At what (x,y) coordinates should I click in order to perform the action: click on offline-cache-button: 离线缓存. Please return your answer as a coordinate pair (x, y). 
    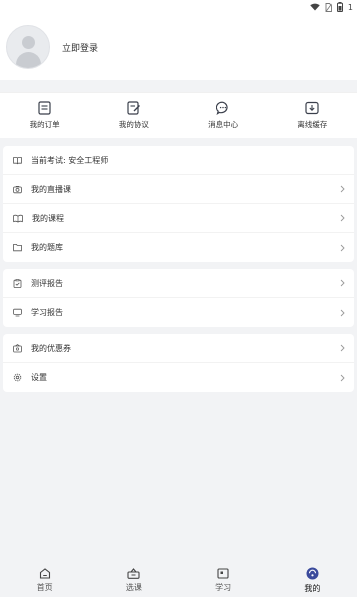
    Looking at the image, I should click on (312, 115).